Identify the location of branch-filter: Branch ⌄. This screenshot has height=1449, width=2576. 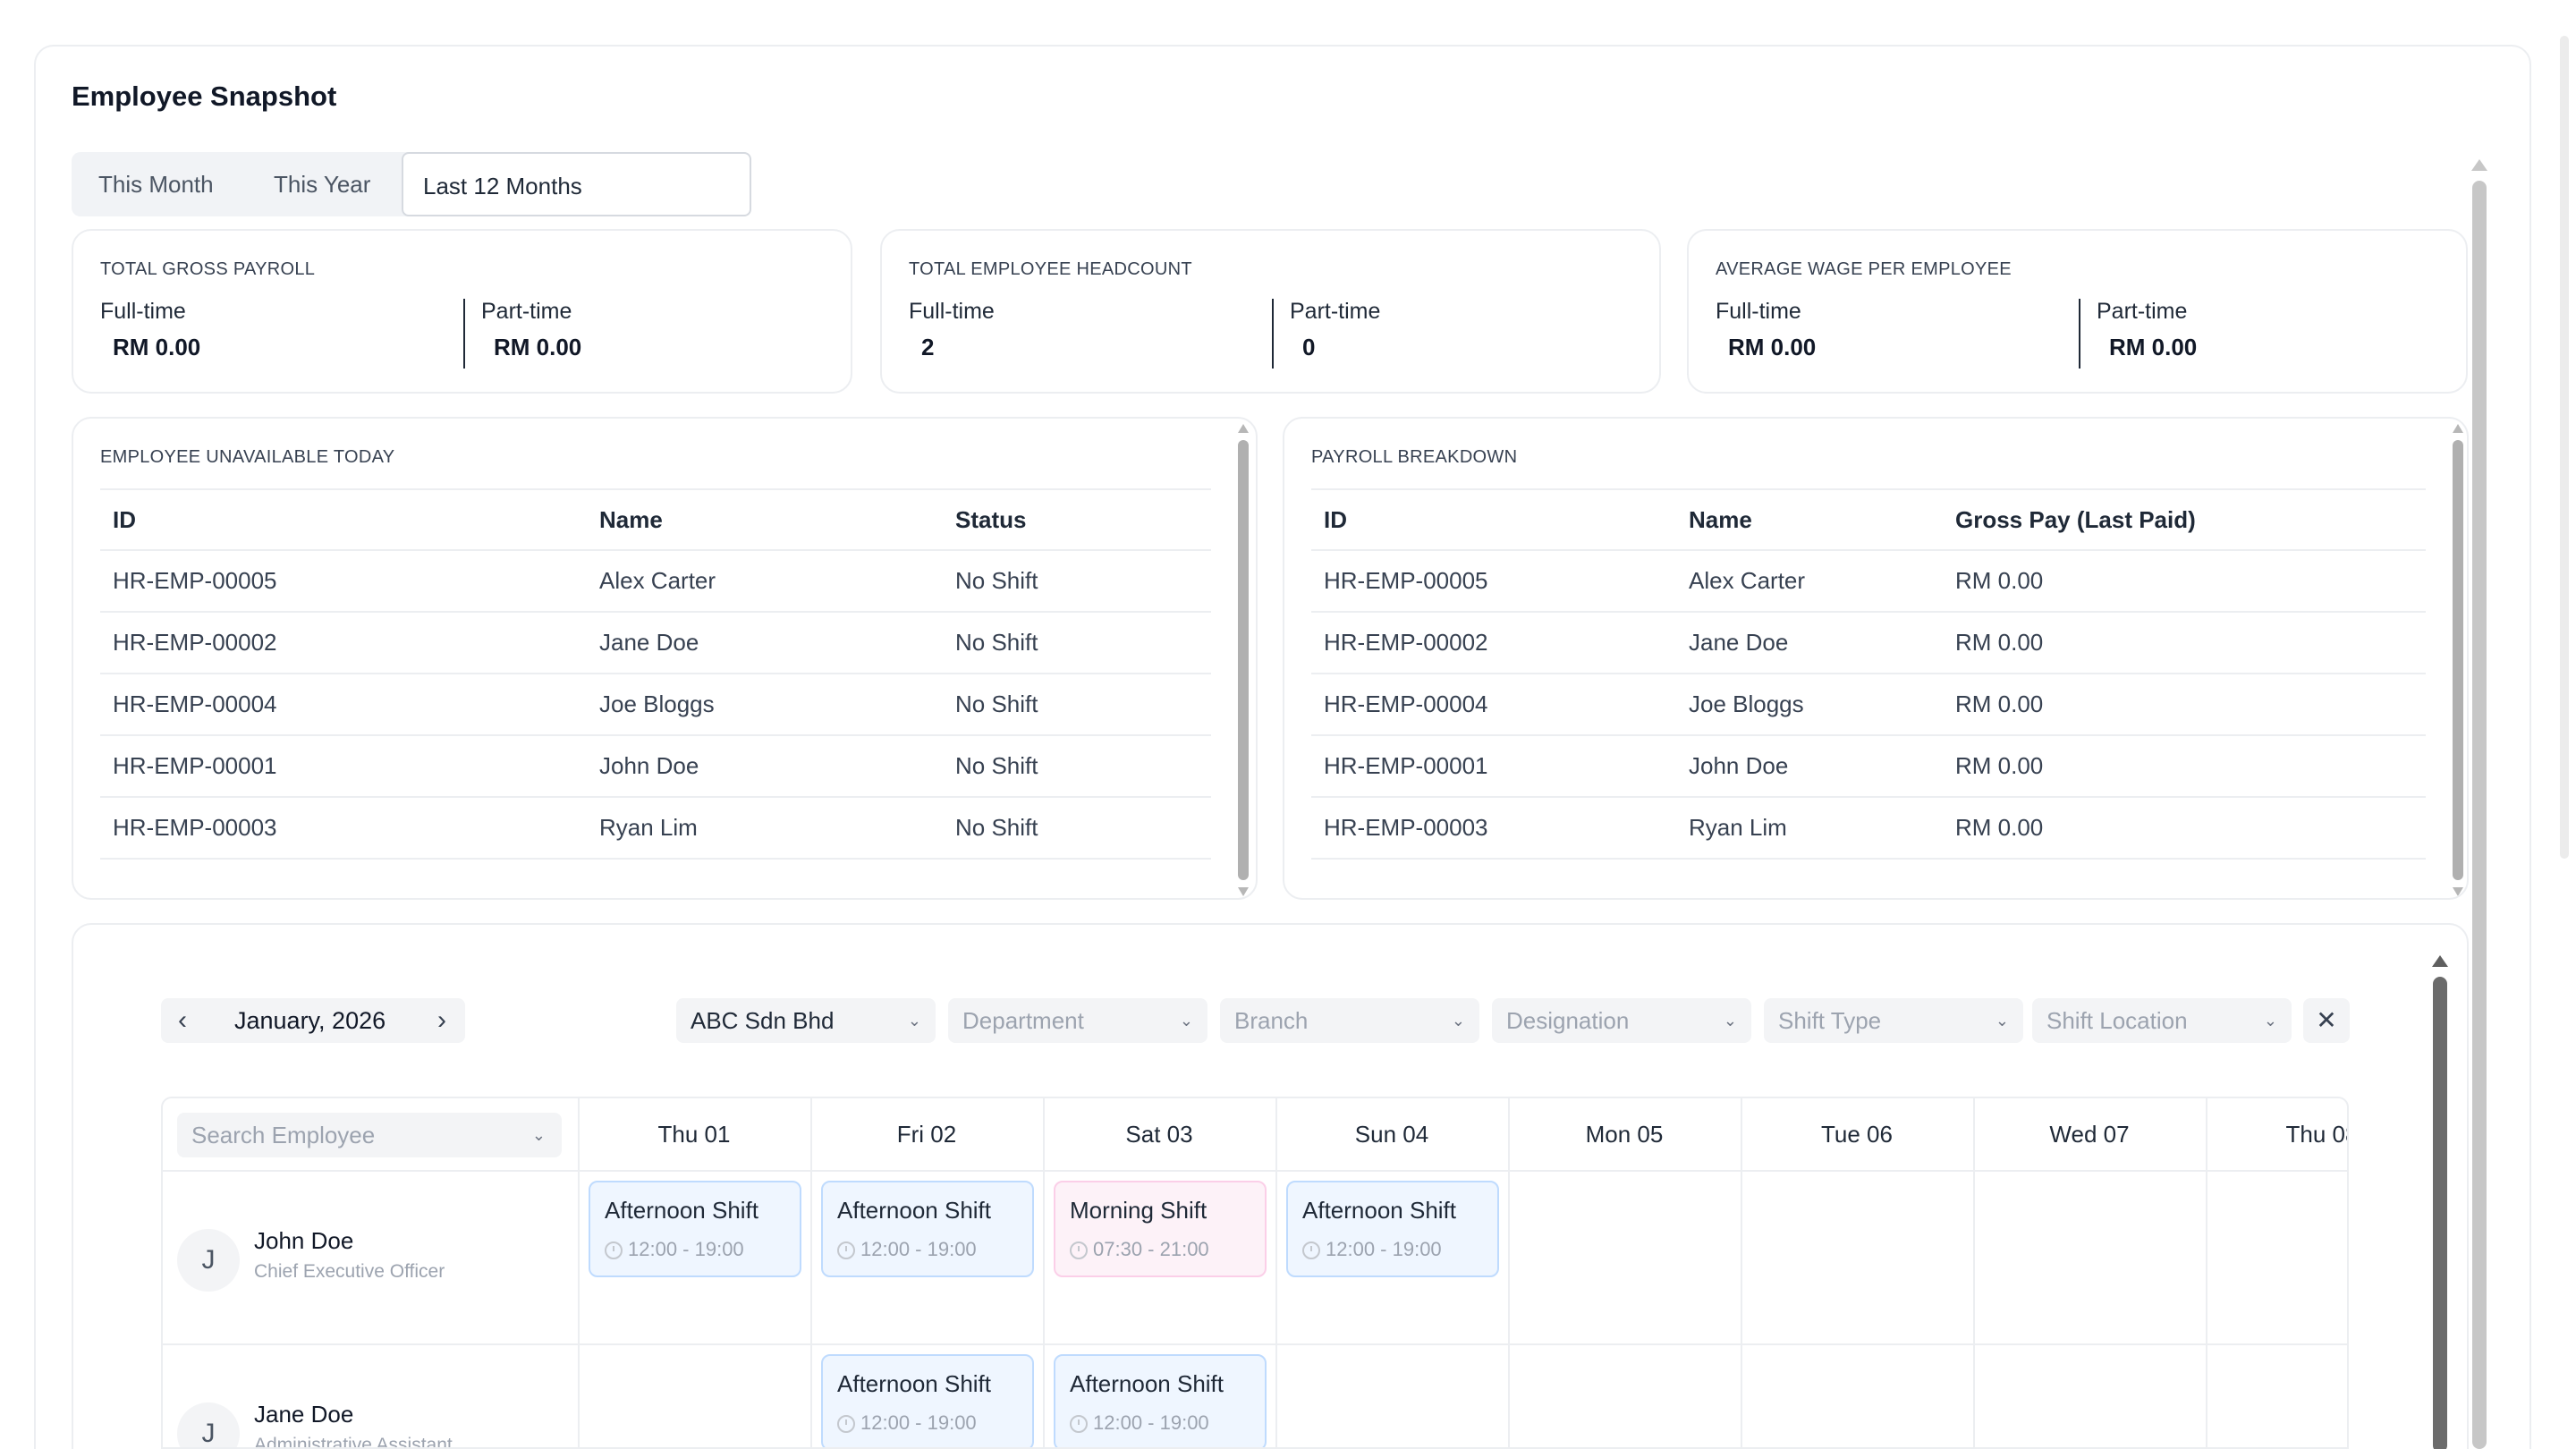
(1349, 1020).